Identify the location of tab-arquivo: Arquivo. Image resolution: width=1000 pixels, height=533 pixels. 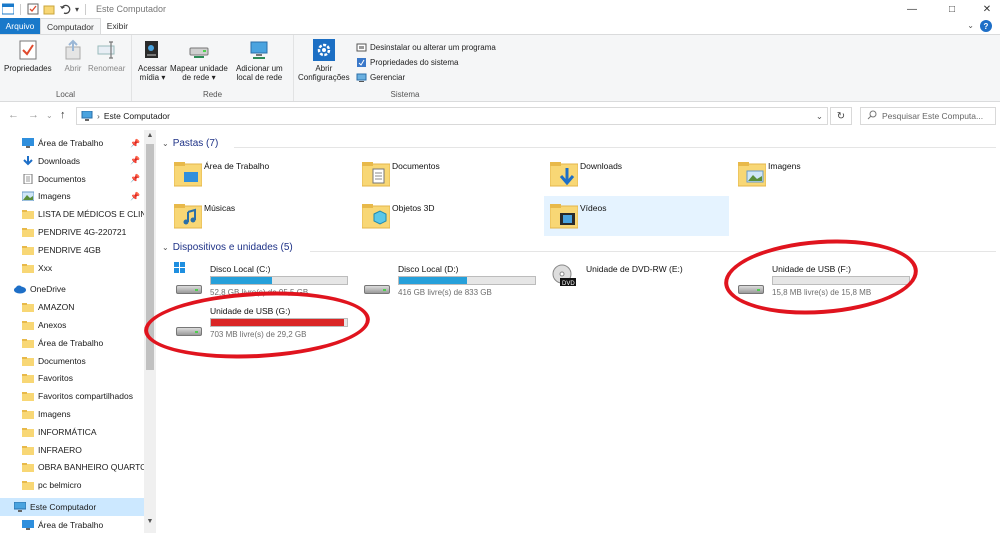
(20, 26).